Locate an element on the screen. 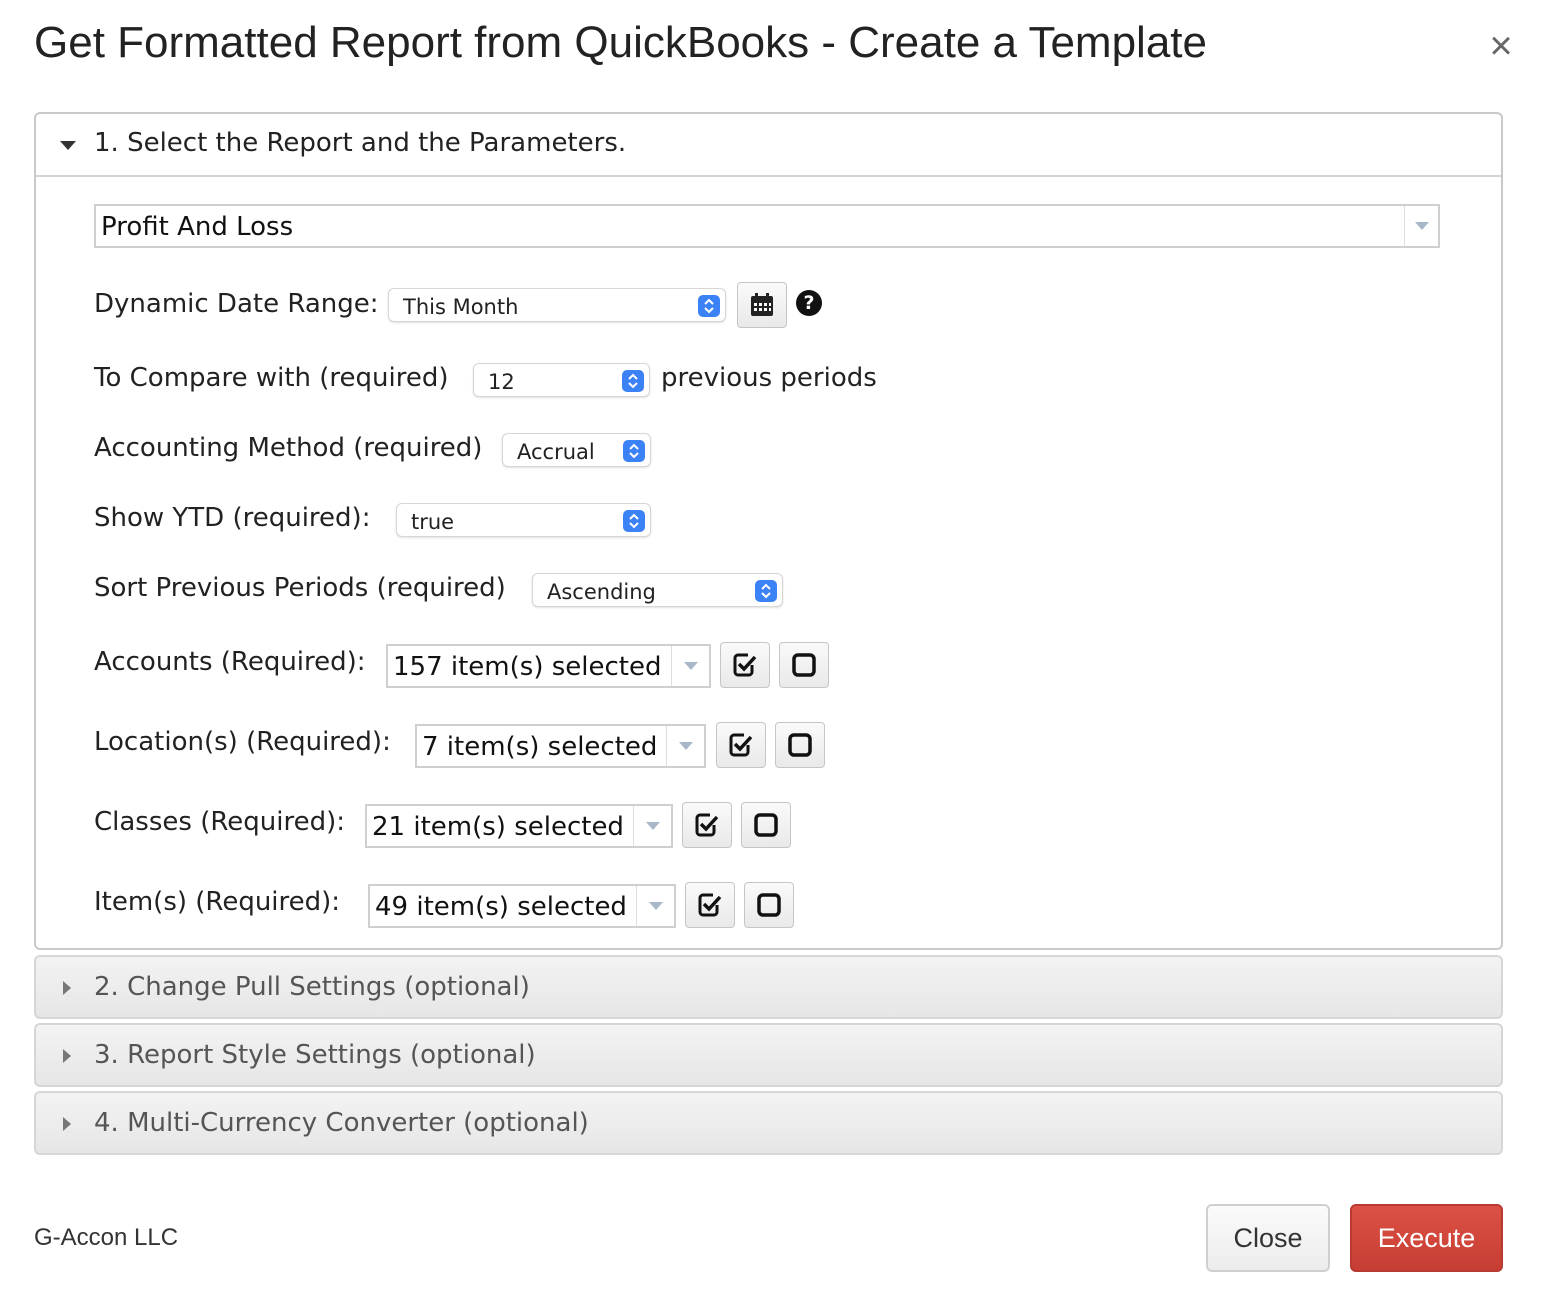 This screenshot has width=1552, height=1306. compare-label: To Compare with (required) is located at coordinates (271, 378).